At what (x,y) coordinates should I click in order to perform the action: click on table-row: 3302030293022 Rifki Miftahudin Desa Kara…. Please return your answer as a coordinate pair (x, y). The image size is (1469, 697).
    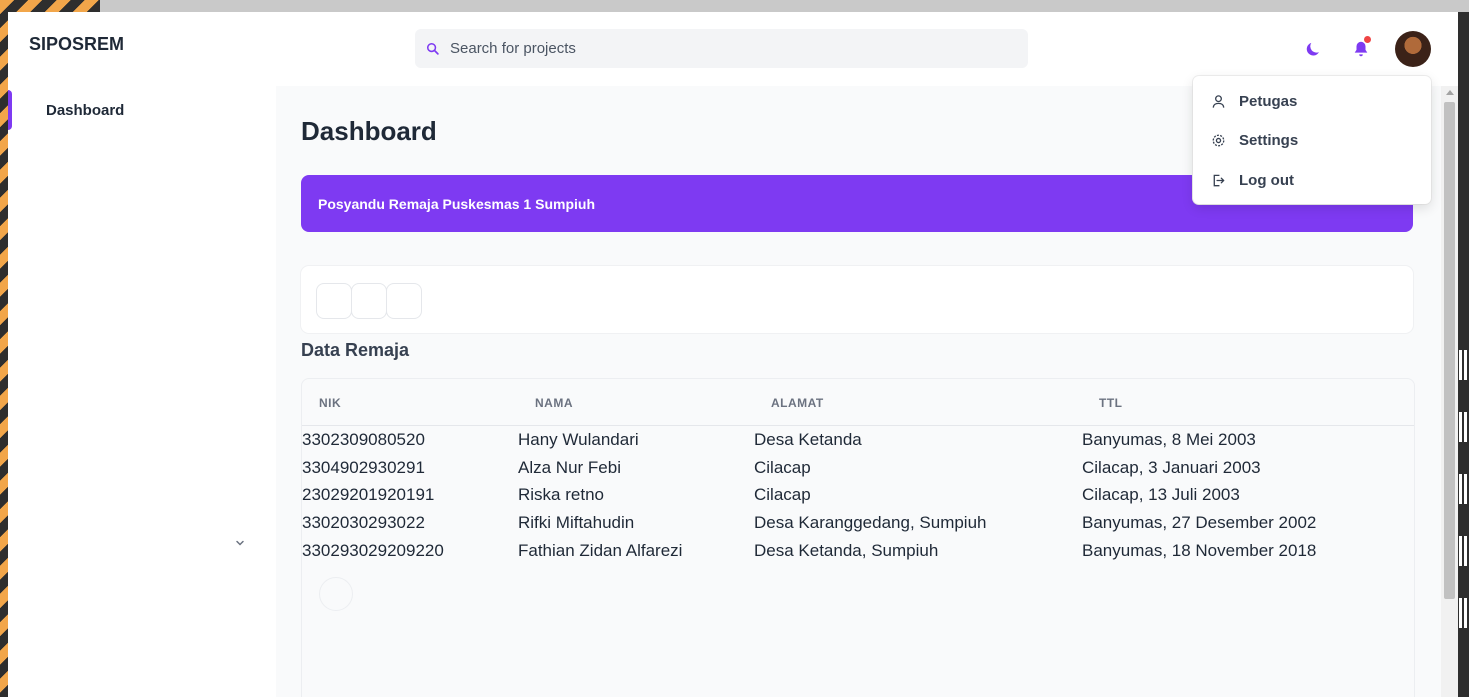
    Looking at the image, I should click on (858, 527).